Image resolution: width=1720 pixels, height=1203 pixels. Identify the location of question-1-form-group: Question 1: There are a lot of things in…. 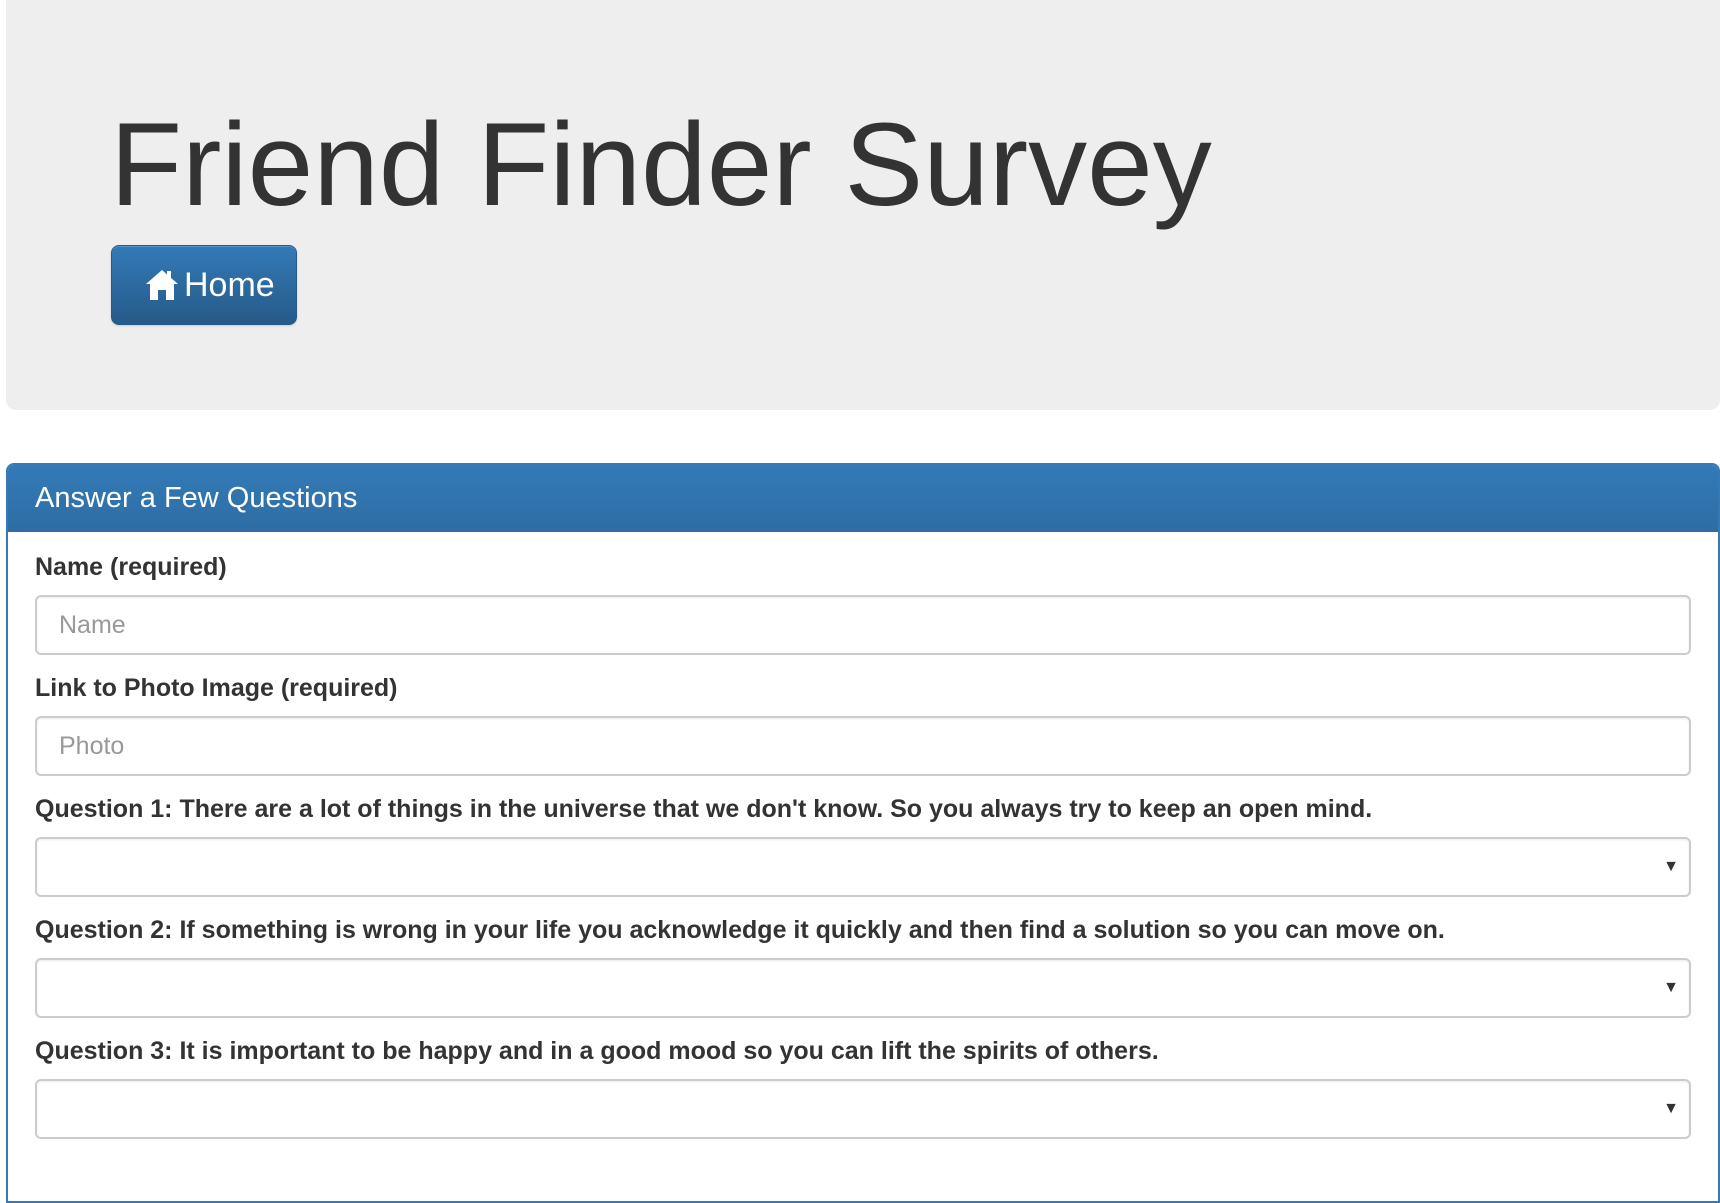
(863, 845).